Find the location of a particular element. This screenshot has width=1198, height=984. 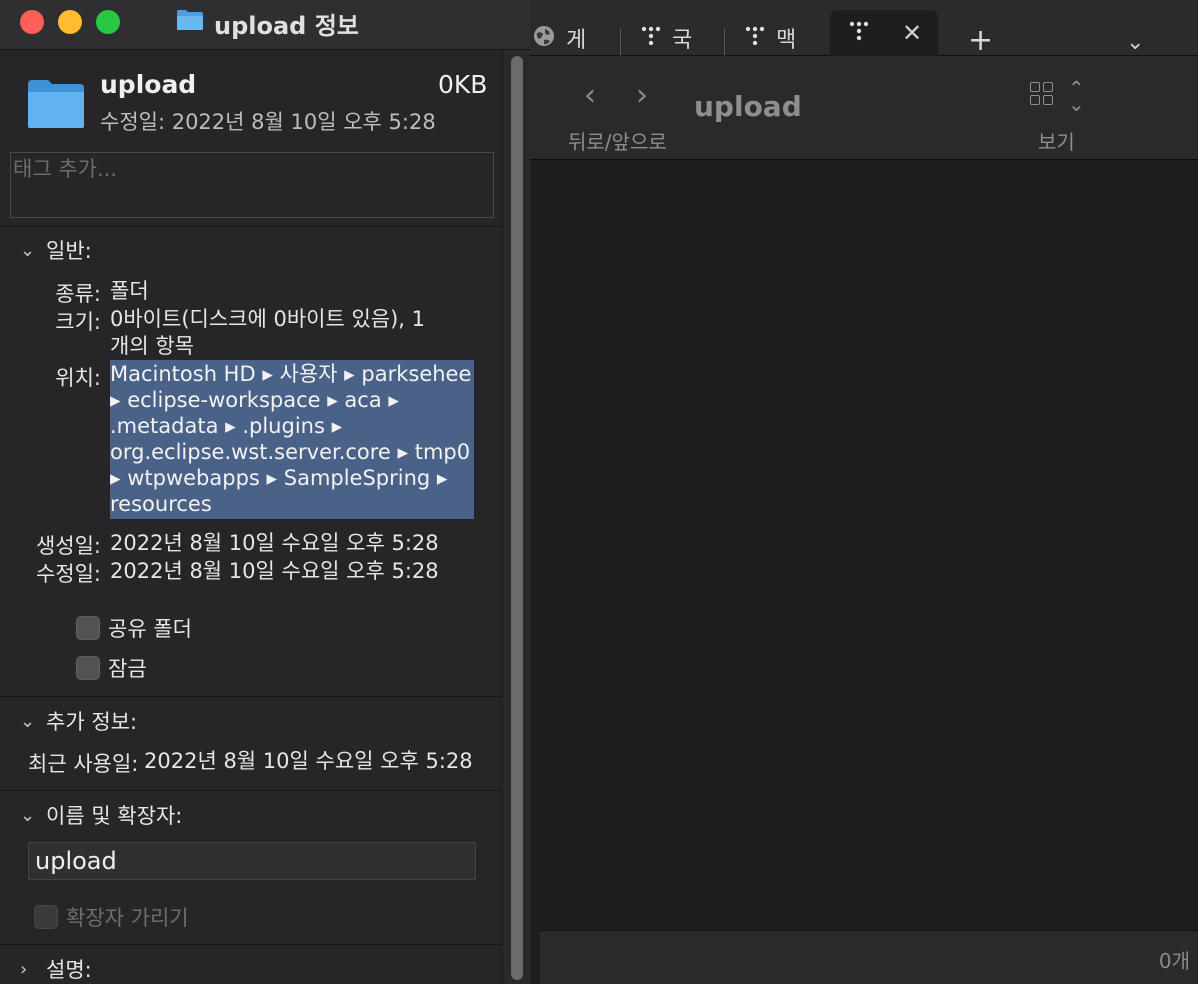

item-count: 0개 is located at coordinates (1174, 961).